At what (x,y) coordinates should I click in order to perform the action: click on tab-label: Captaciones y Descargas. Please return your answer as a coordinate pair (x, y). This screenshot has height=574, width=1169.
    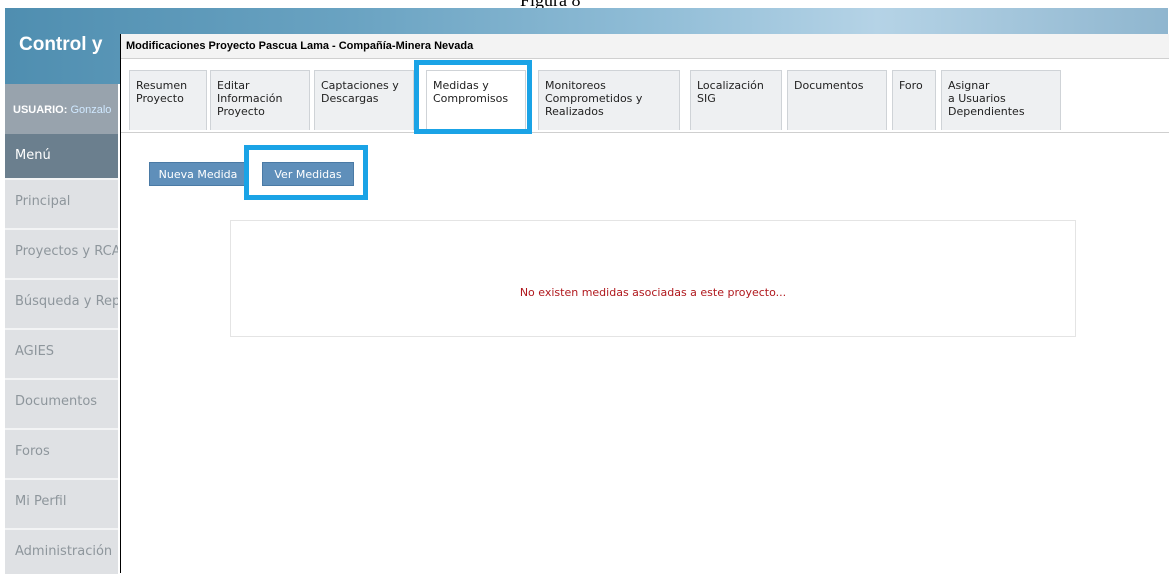
    Looking at the image, I should click on (360, 92).